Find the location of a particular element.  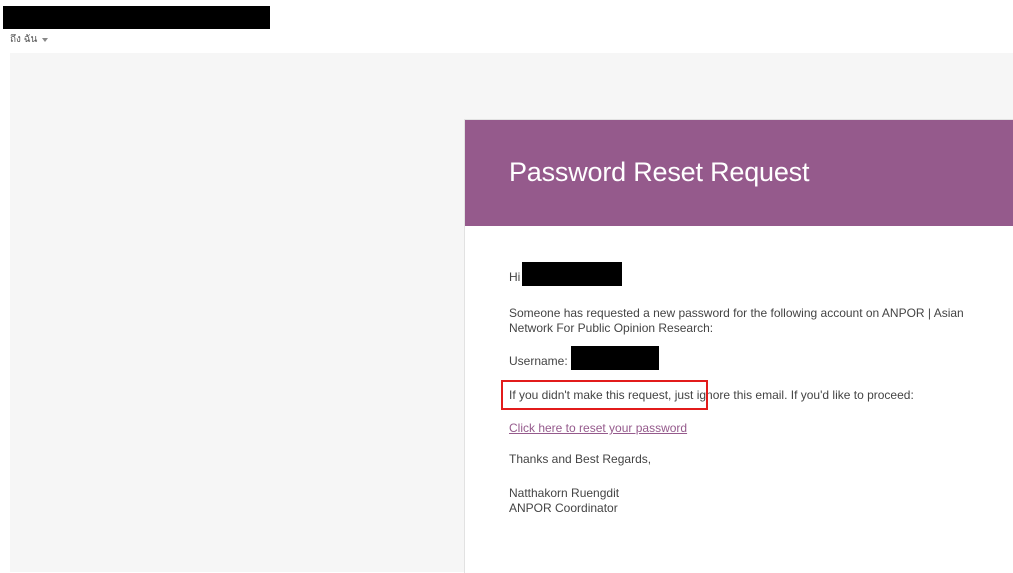

closing-text: Thanks and Best Regards, is located at coordinates (580, 459).